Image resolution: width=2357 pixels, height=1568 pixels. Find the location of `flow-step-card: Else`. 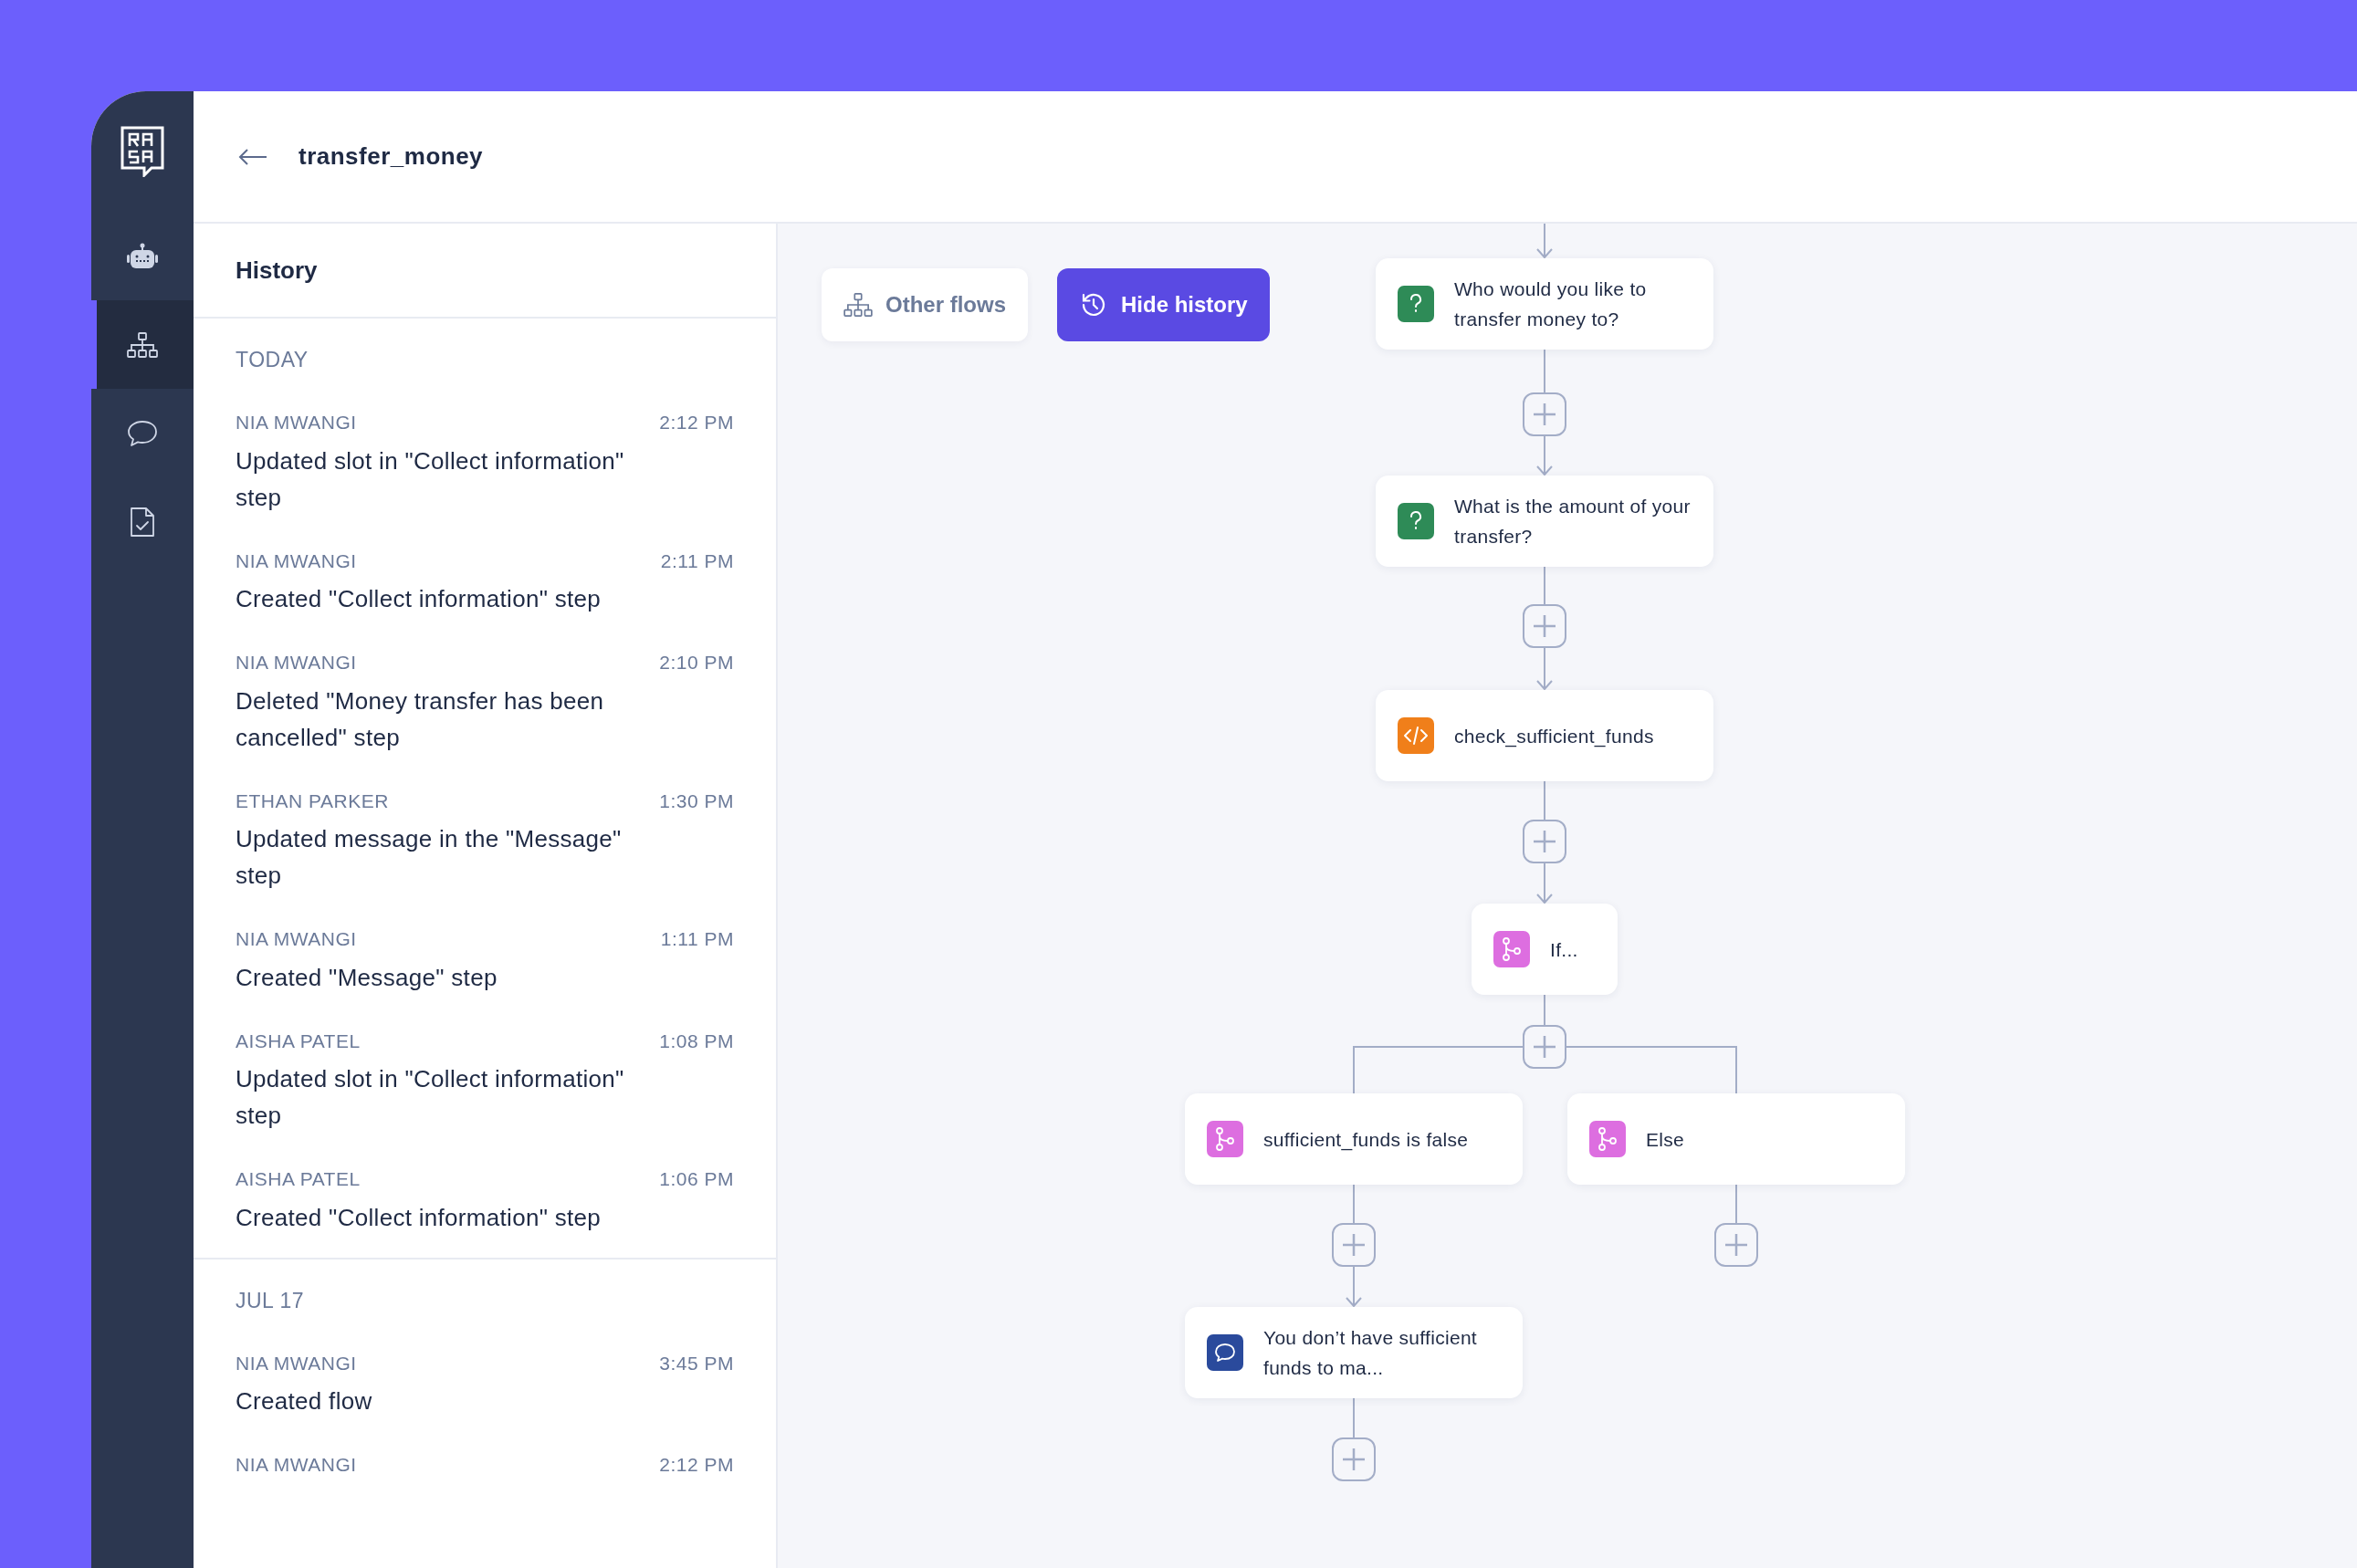

flow-step-card: Else is located at coordinates (1736, 1139).